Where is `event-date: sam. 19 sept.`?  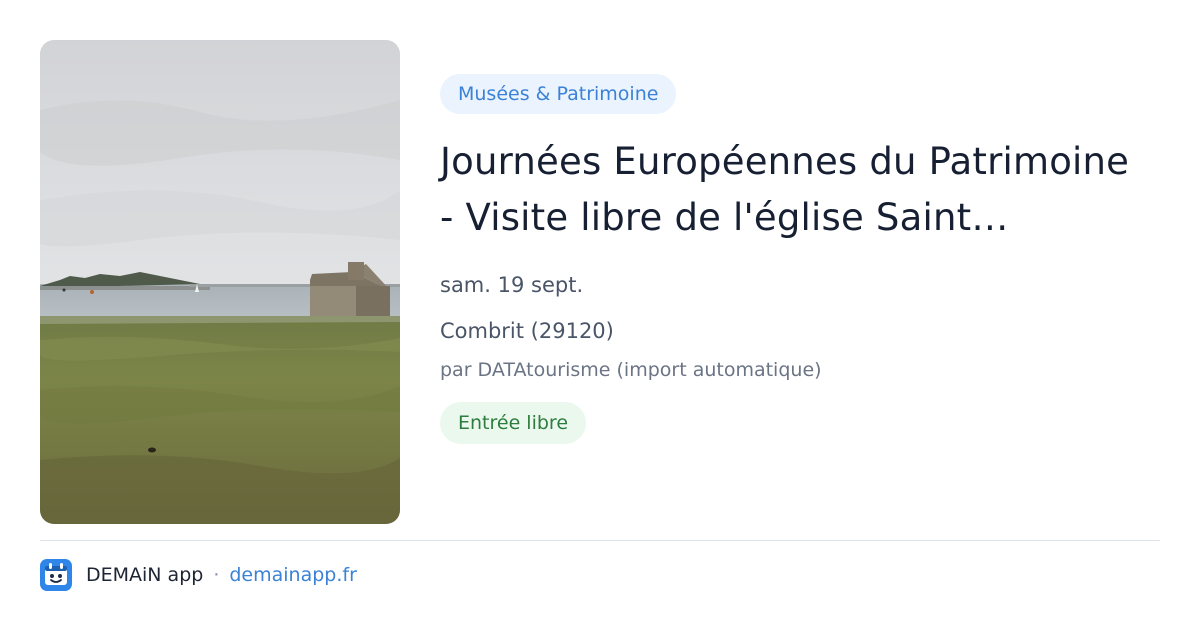 event-date: sam. 19 sept. is located at coordinates (512, 285).